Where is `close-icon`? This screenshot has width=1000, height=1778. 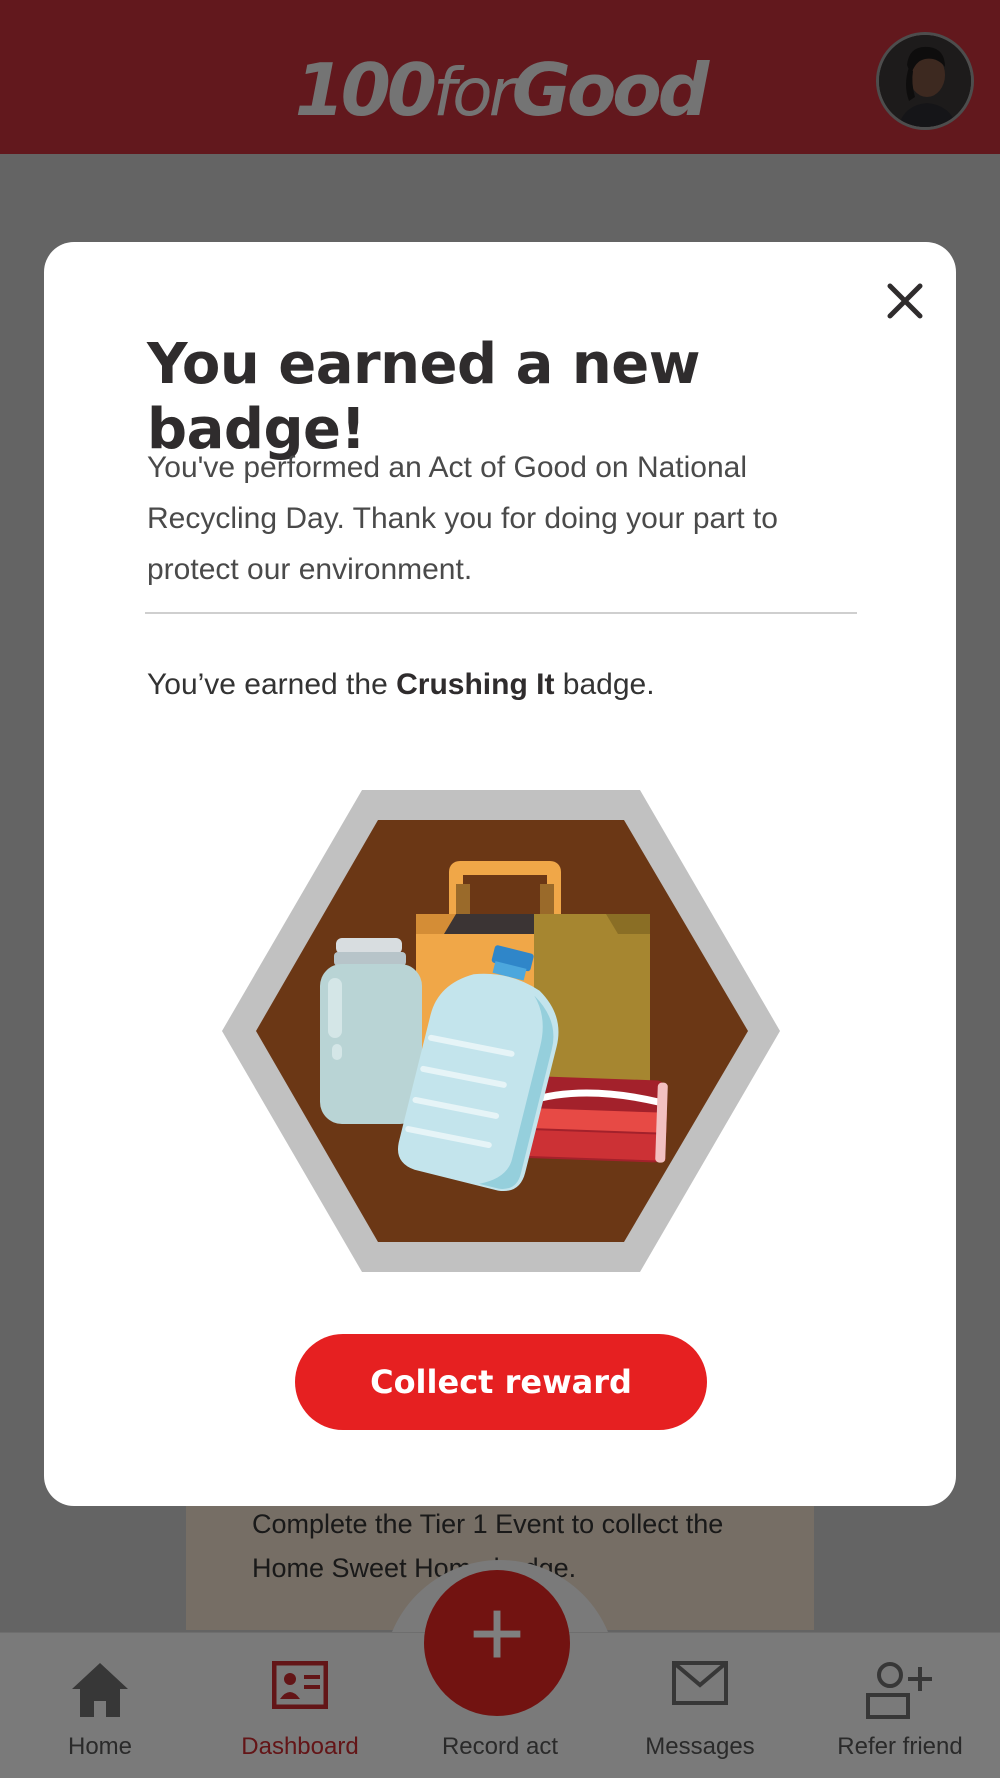 close-icon is located at coordinates (905, 301).